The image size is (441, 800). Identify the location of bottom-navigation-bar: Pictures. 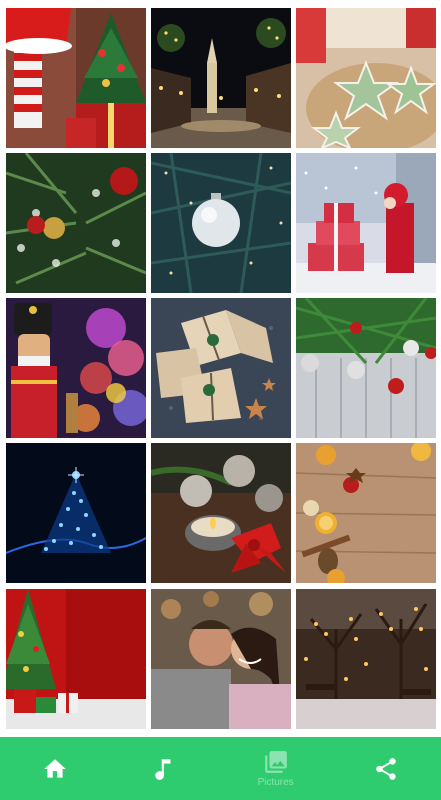
(220, 768).